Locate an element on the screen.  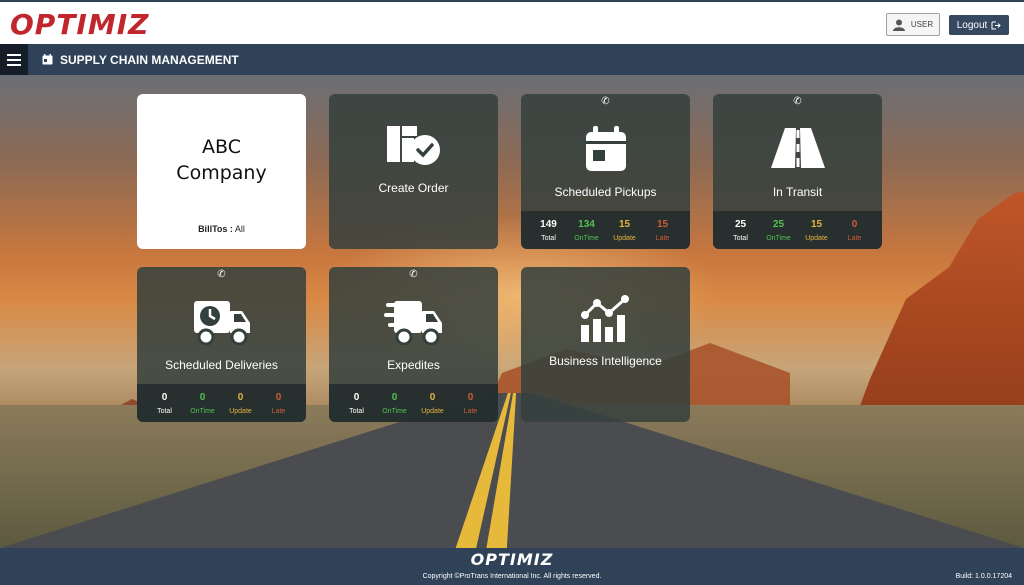
footer-logo: OPTIMIZ is located at coordinates (512, 559).